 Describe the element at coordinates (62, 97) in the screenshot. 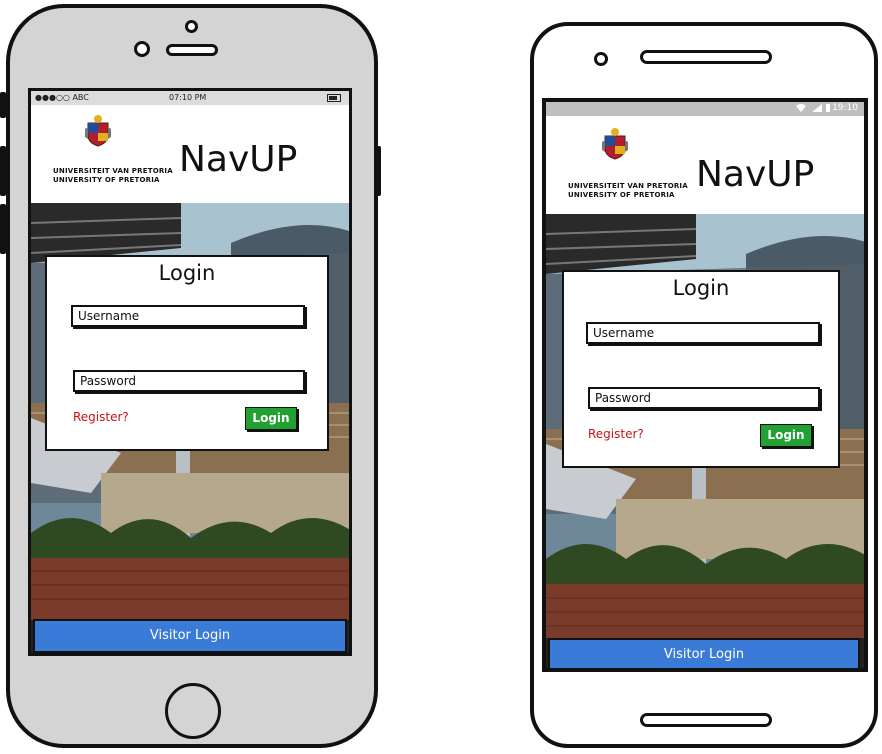

I see `carrier-signal: ●●●○○ ABC` at that location.